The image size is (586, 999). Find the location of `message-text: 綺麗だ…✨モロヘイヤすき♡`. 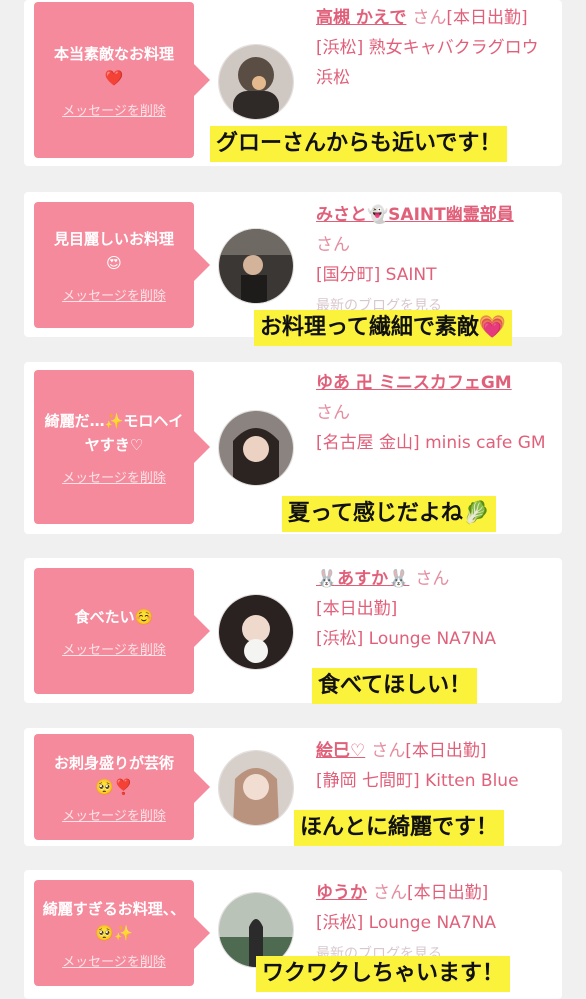

message-text: 綺麗だ…✨モロヘイヤすき♡ is located at coordinates (114, 432).